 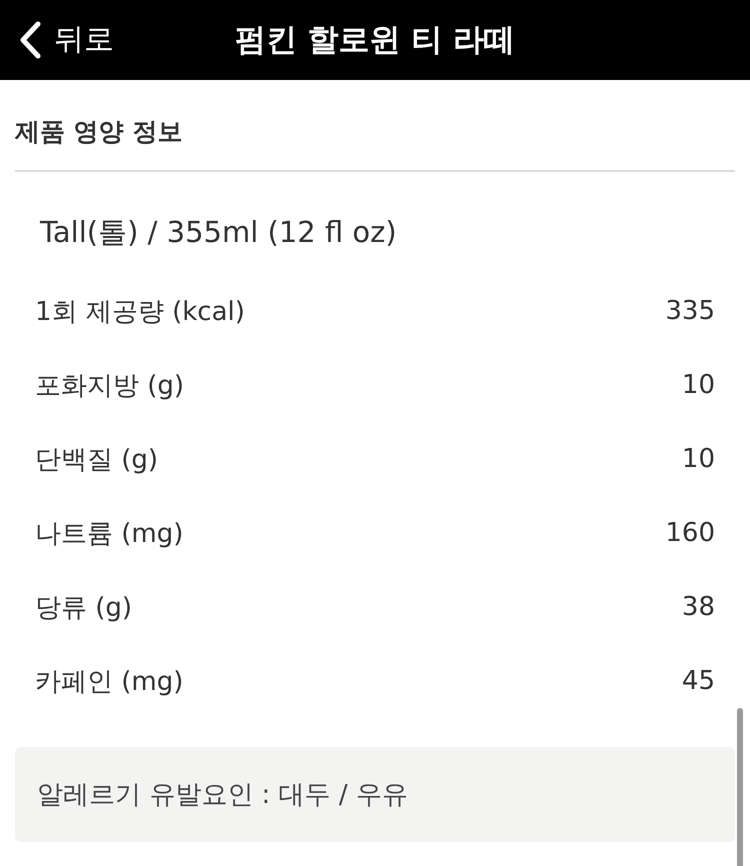 I want to click on nutrient-label: 당류 (g), so click(x=83, y=608).